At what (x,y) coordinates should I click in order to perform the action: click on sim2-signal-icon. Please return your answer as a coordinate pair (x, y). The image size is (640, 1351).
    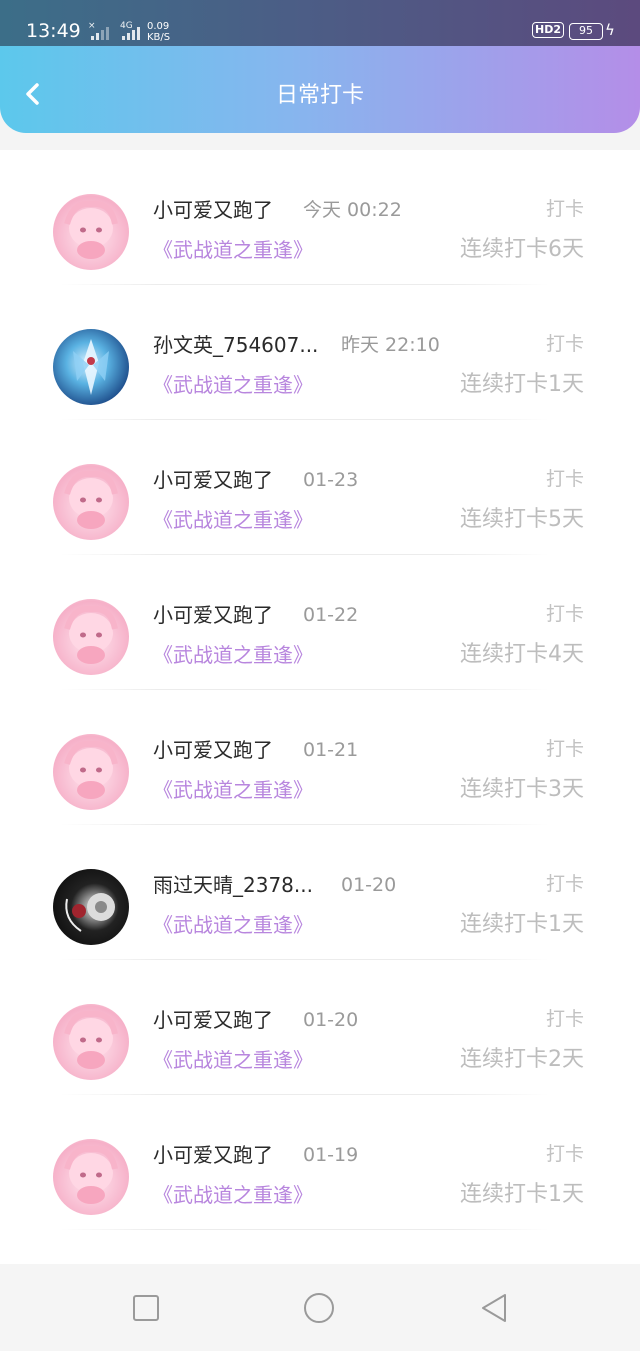
    Looking at the image, I should click on (131, 33).